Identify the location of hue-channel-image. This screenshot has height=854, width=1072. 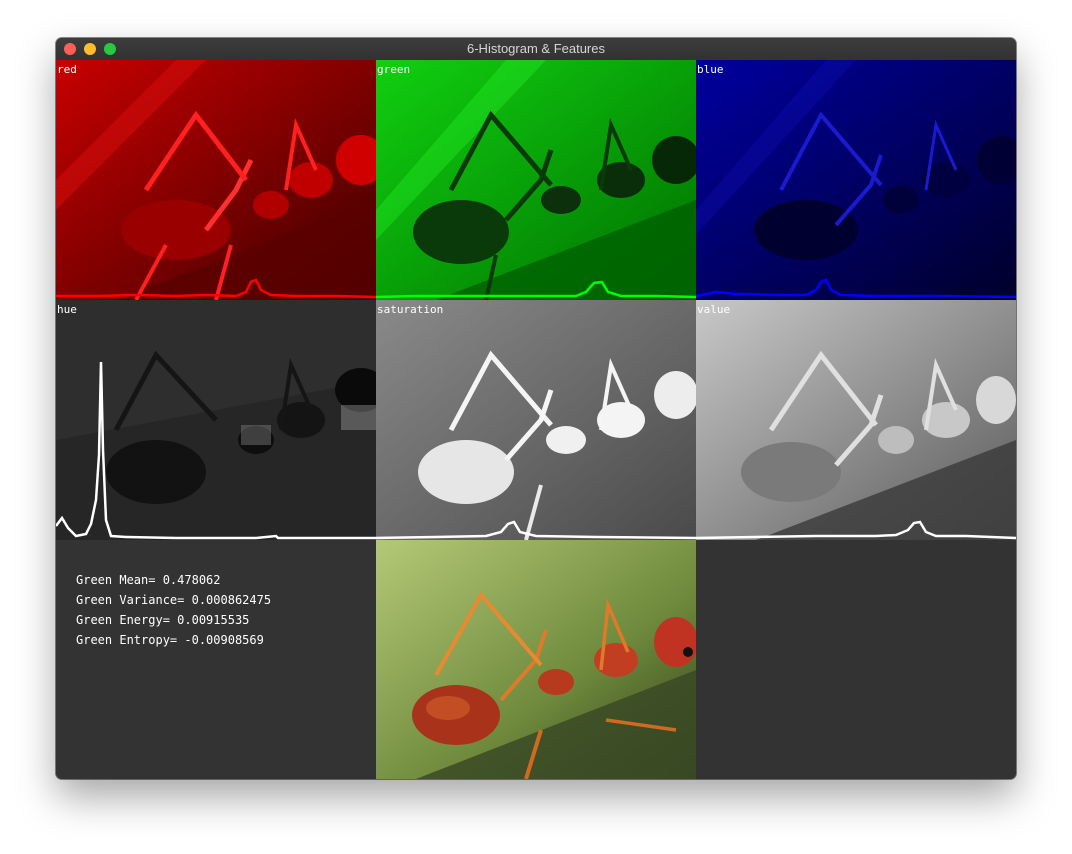
(216, 420).